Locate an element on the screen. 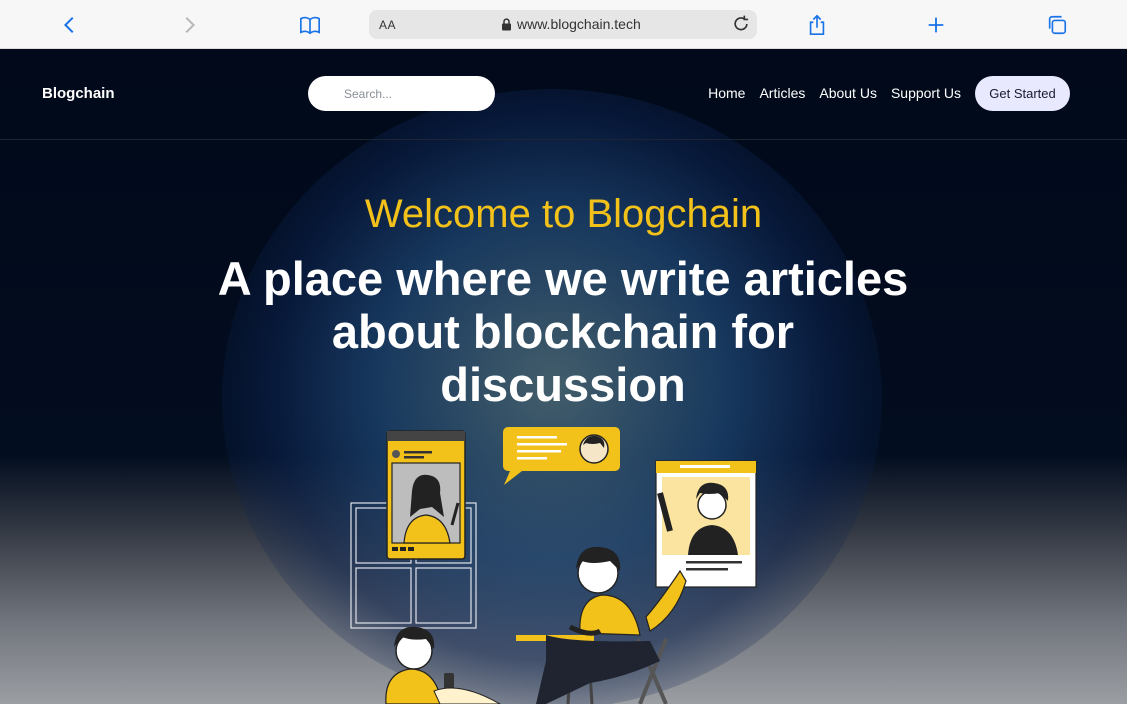  forward-icon is located at coordinates (189, 25).